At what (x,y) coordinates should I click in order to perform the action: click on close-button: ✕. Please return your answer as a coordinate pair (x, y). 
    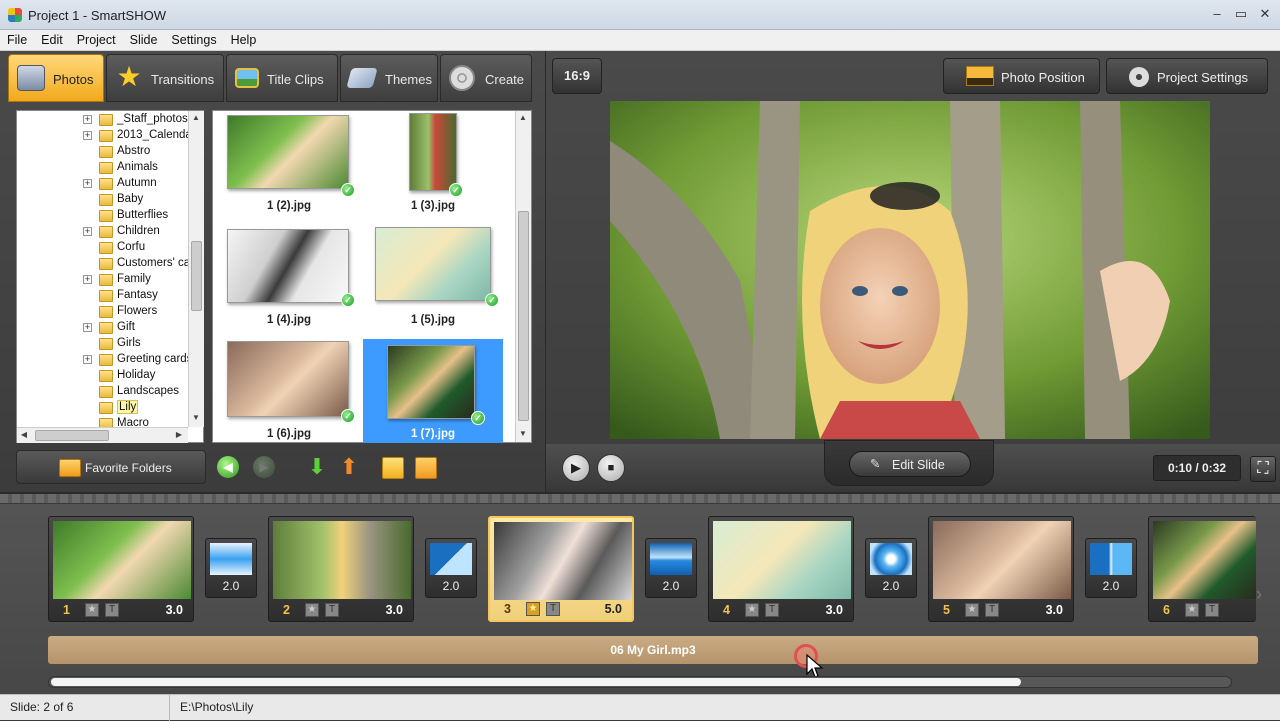
    Looking at the image, I should click on (1265, 14).